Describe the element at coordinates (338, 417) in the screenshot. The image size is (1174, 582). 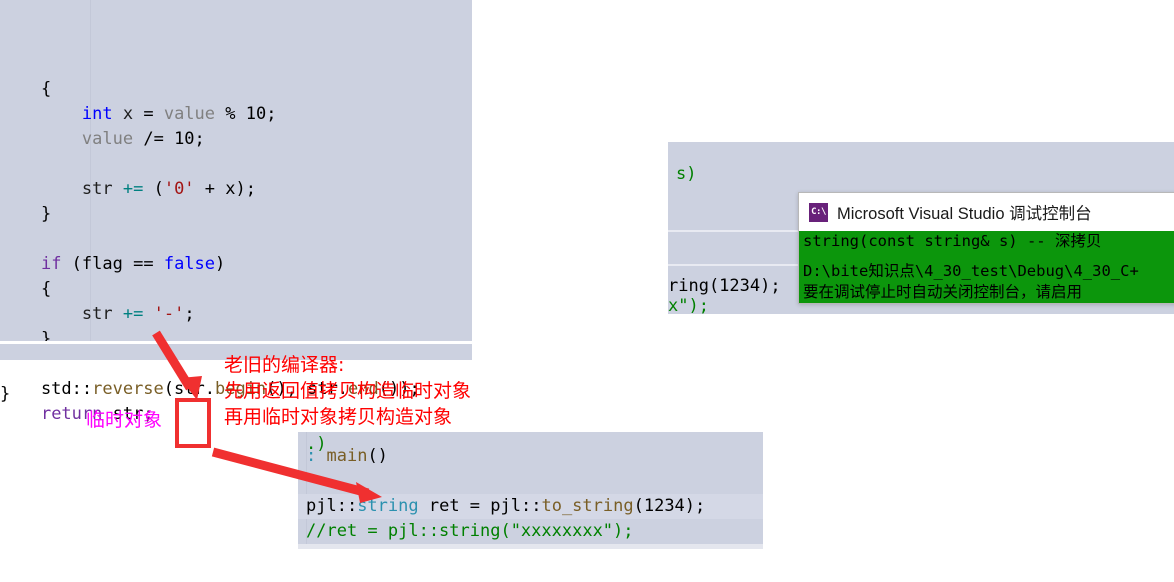
I see `annotation-line: 再用临时对象拷贝构造对象` at that location.